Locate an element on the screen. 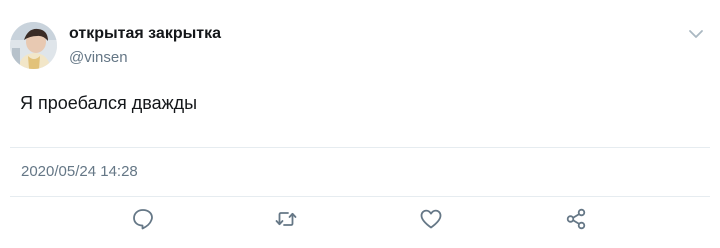 Image resolution: width=720 pixels, height=248 pixels. retweet-icon is located at coordinates (286, 219).